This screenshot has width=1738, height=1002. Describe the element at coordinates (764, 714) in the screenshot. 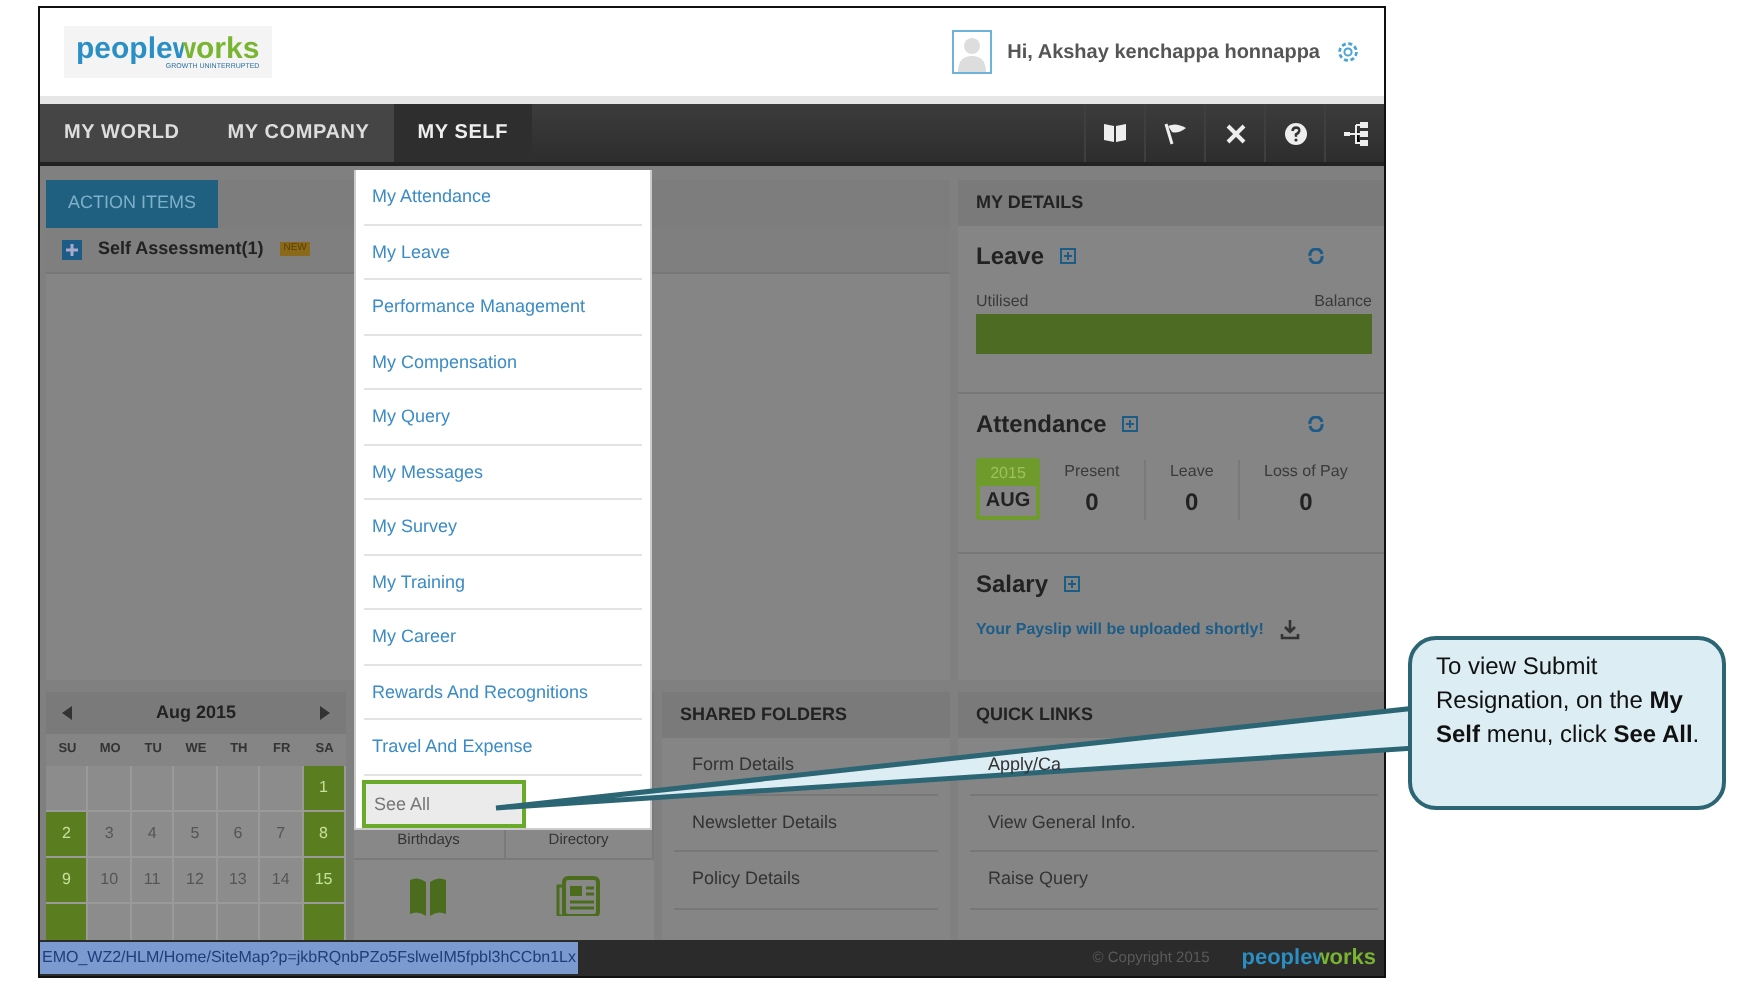

I see `panel-title: SHARED FOLDERS` at that location.